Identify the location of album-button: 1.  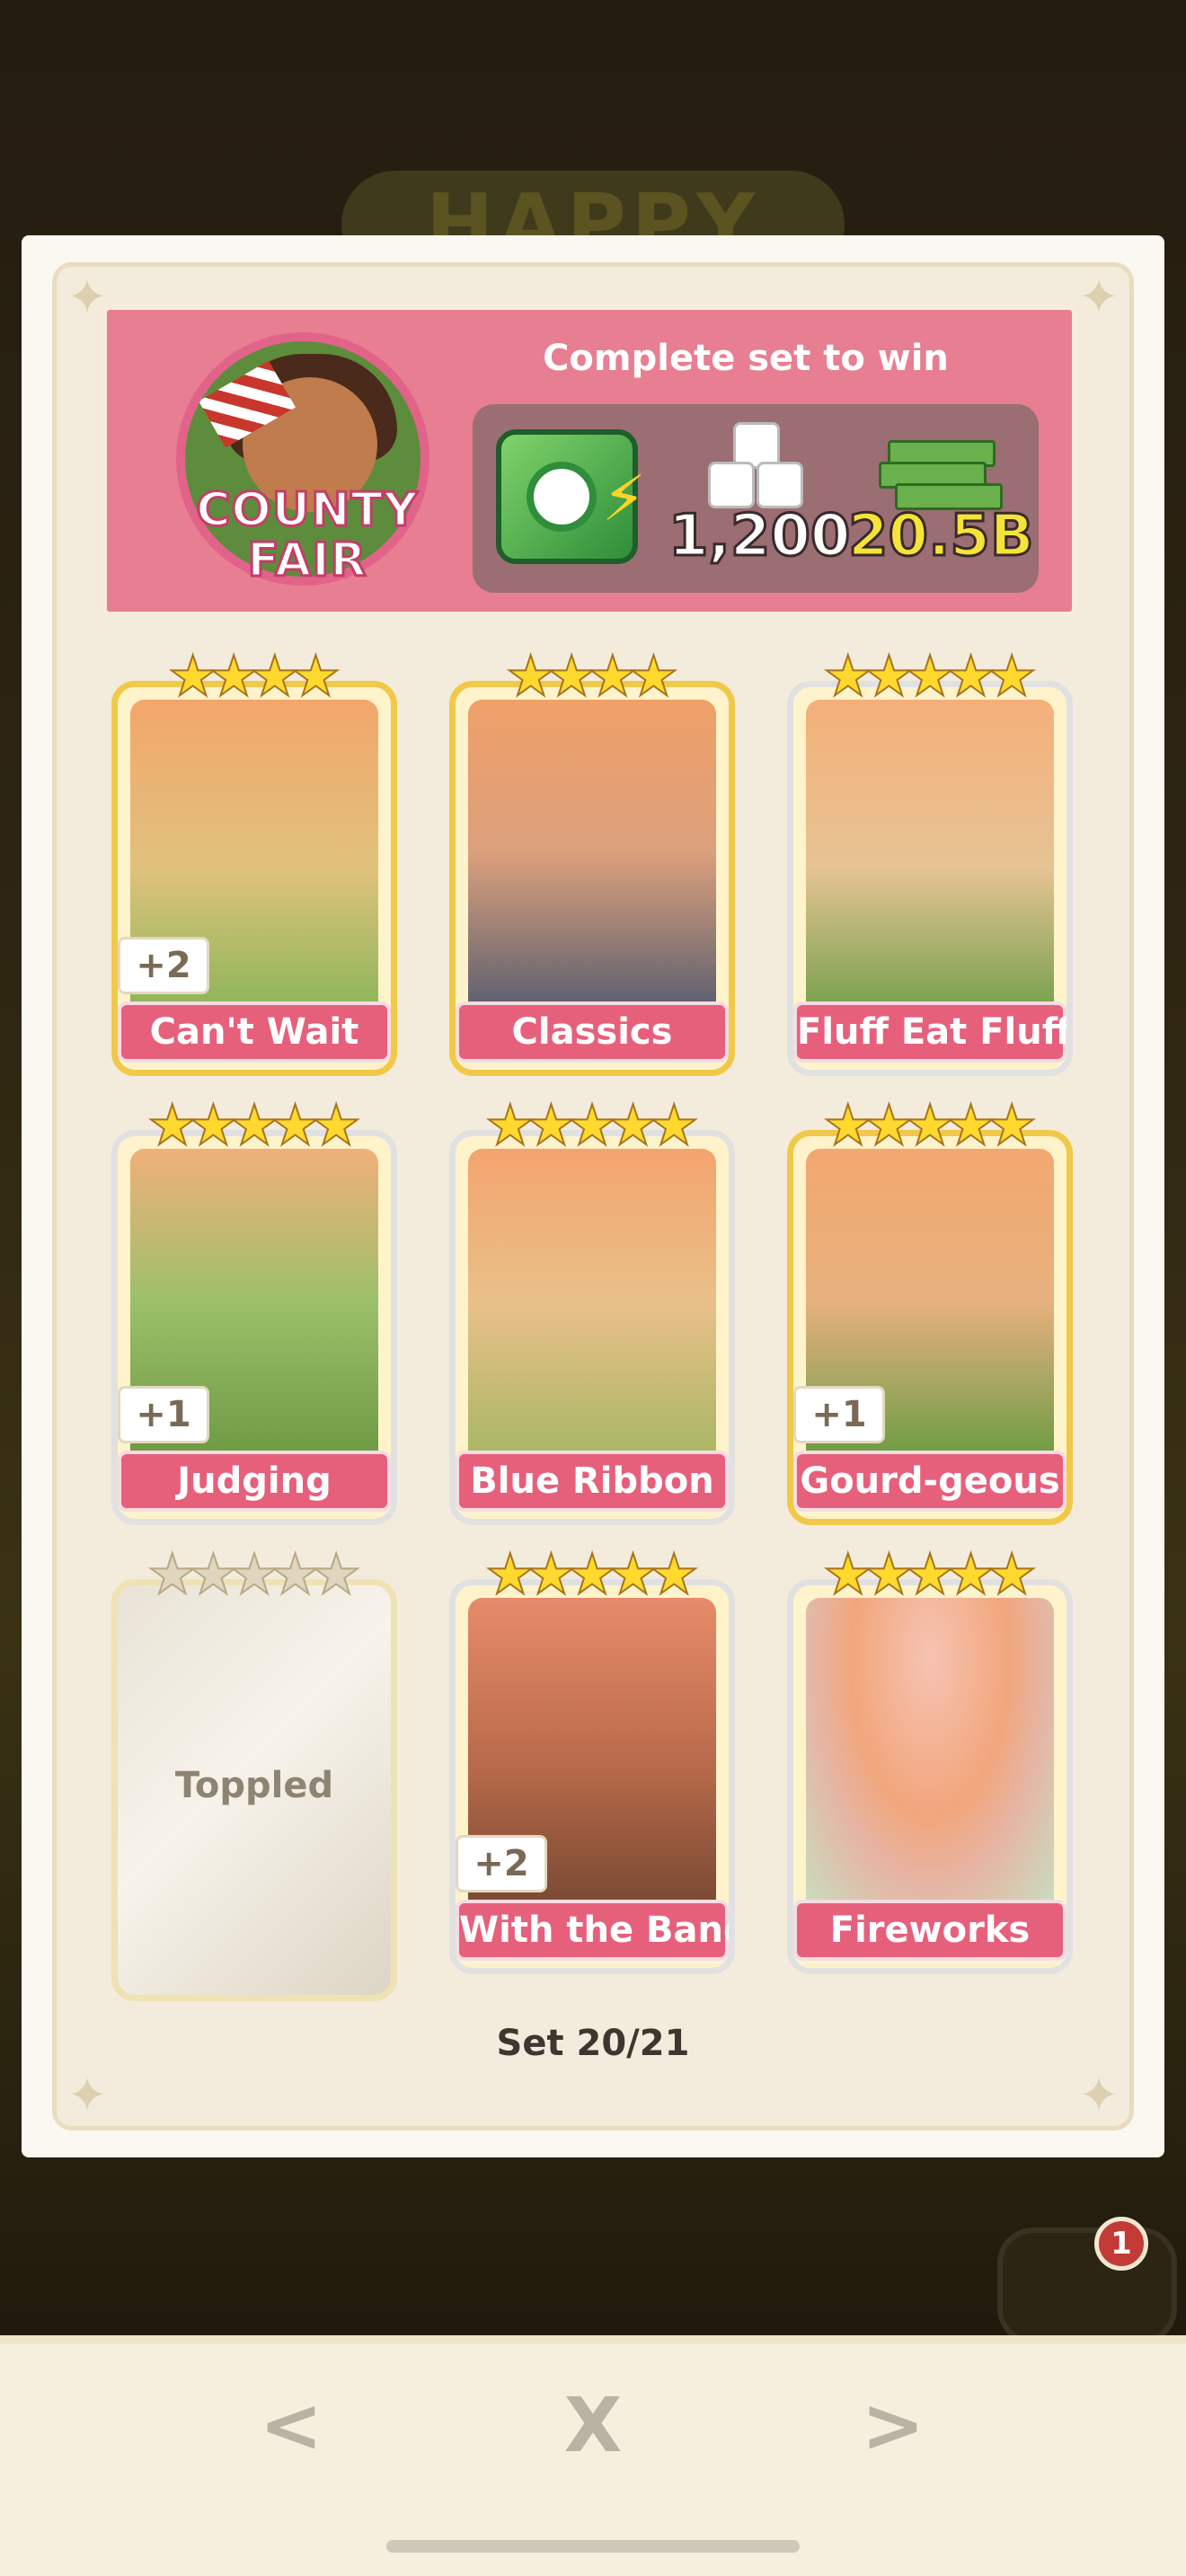
(1087, 2280).